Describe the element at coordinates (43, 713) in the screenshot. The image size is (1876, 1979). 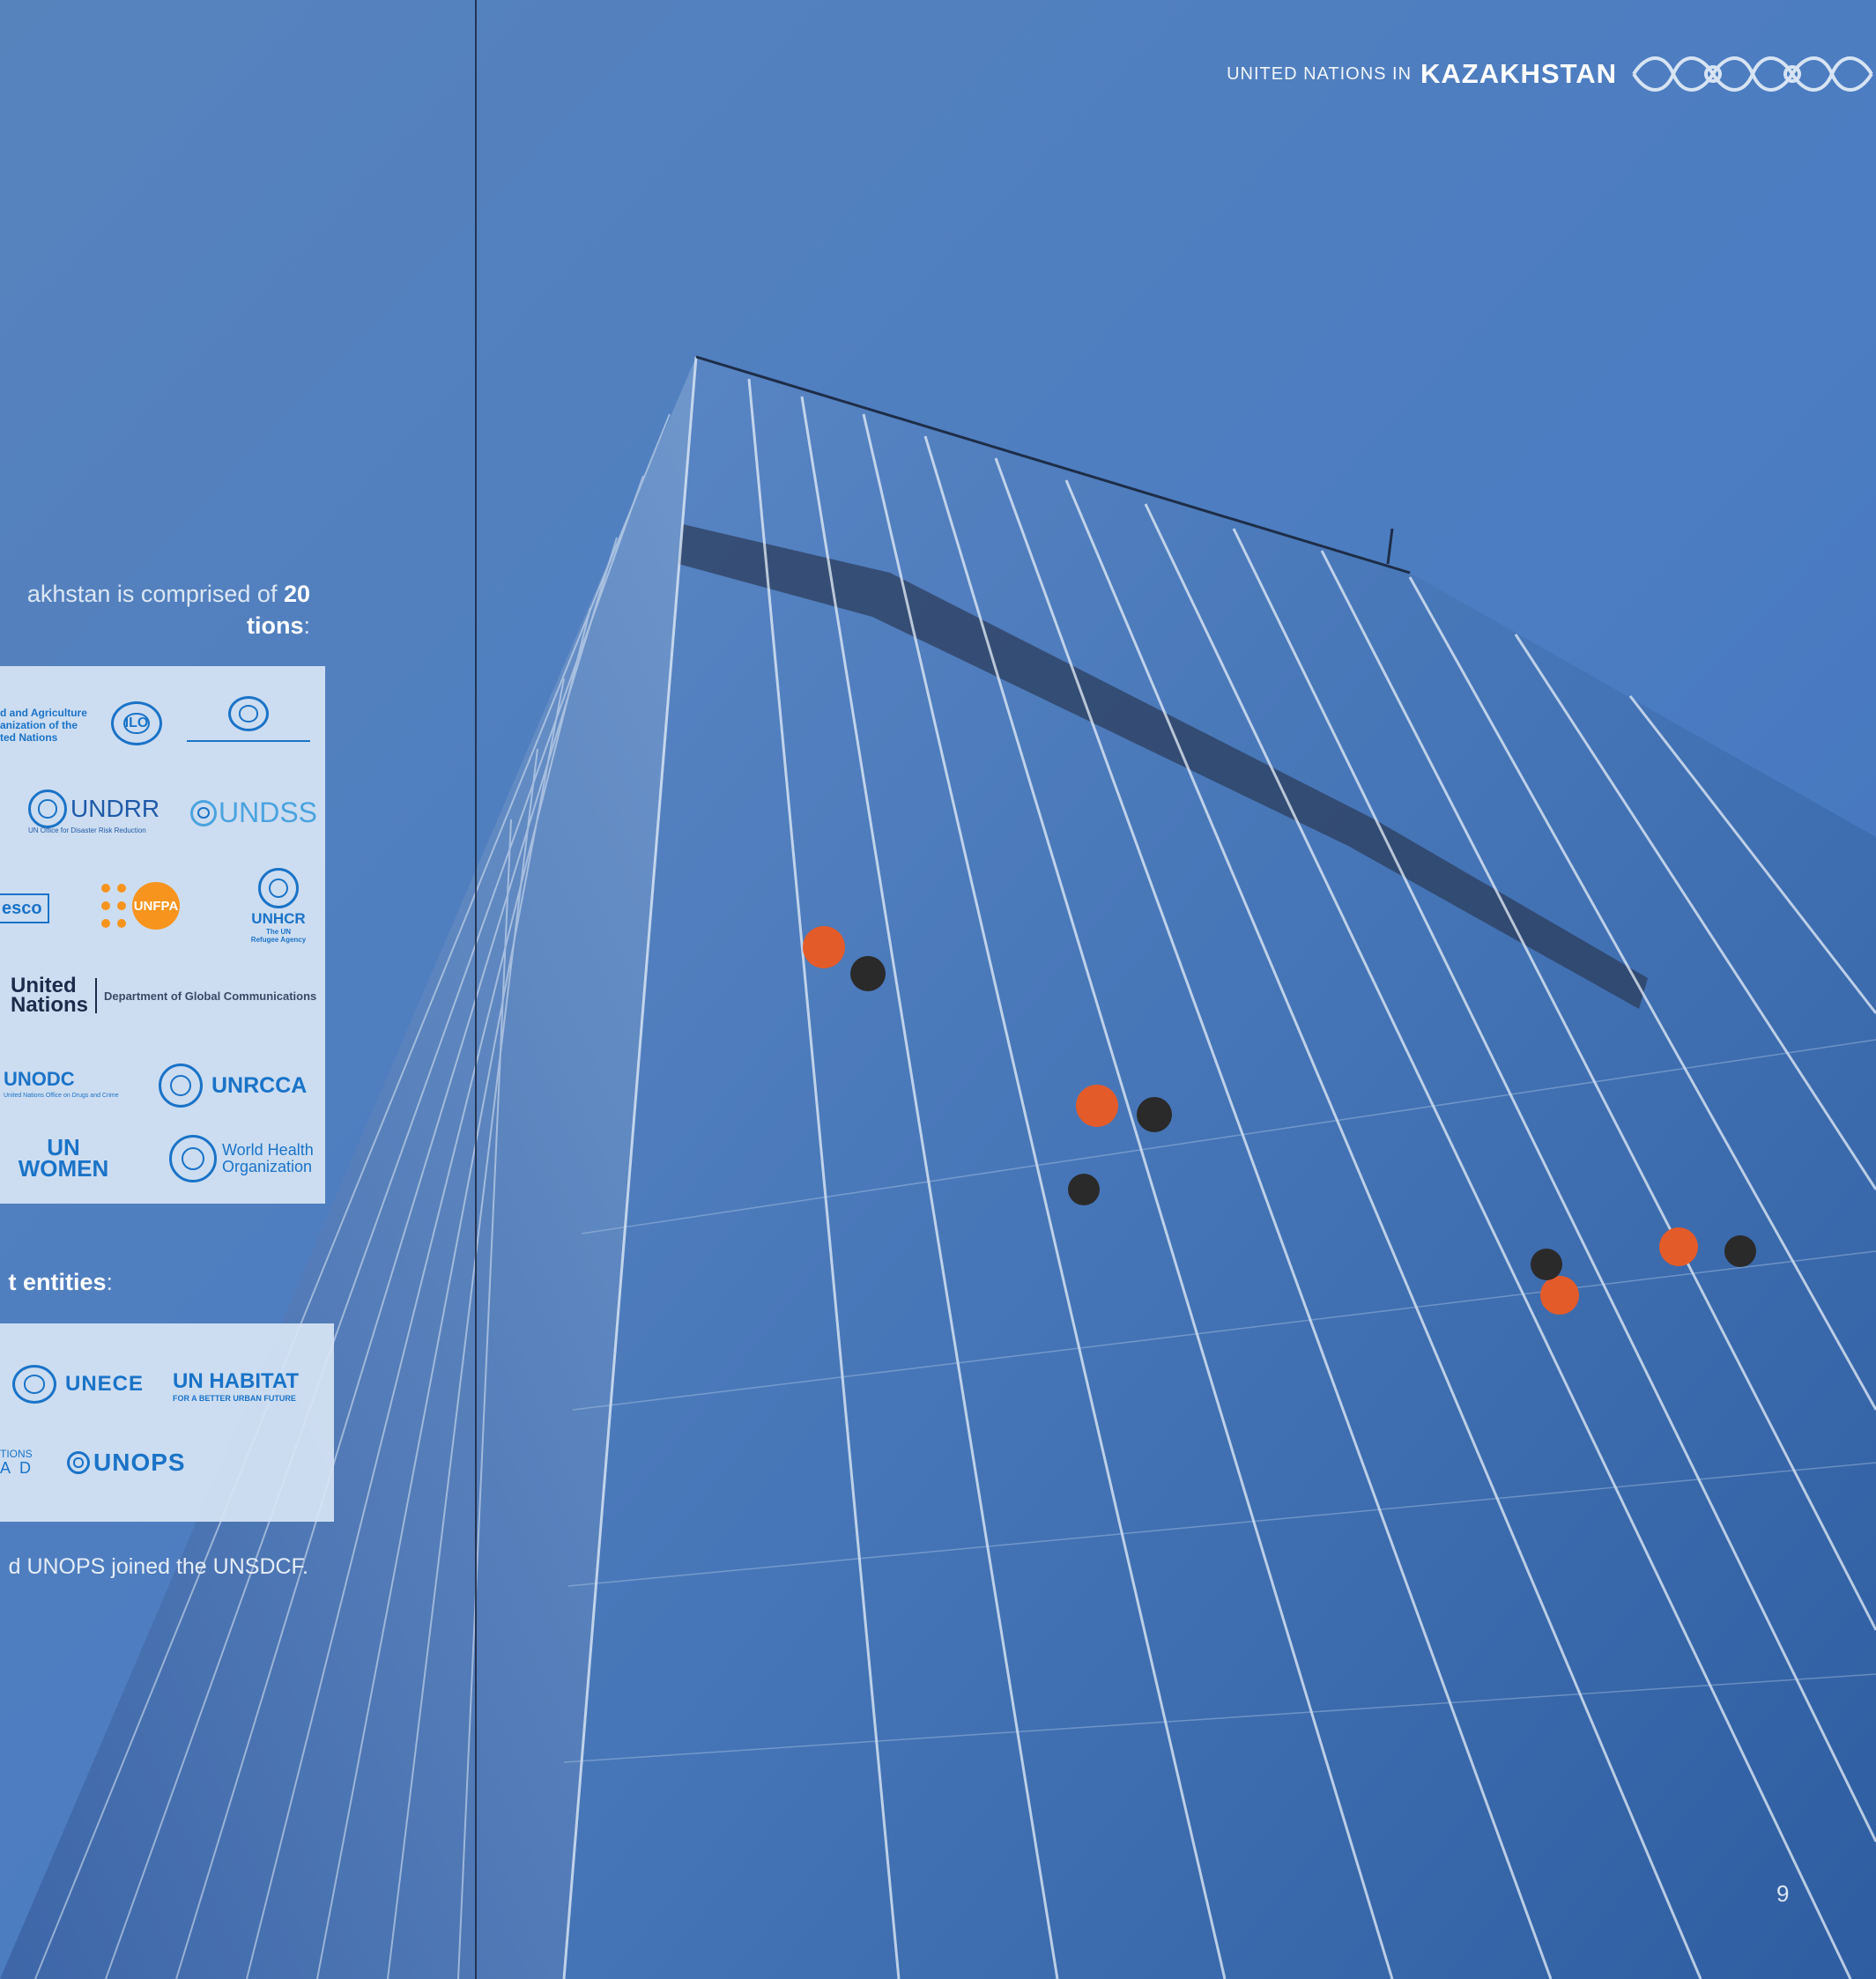
I see `fao-line-1: d and Agriculture` at that location.